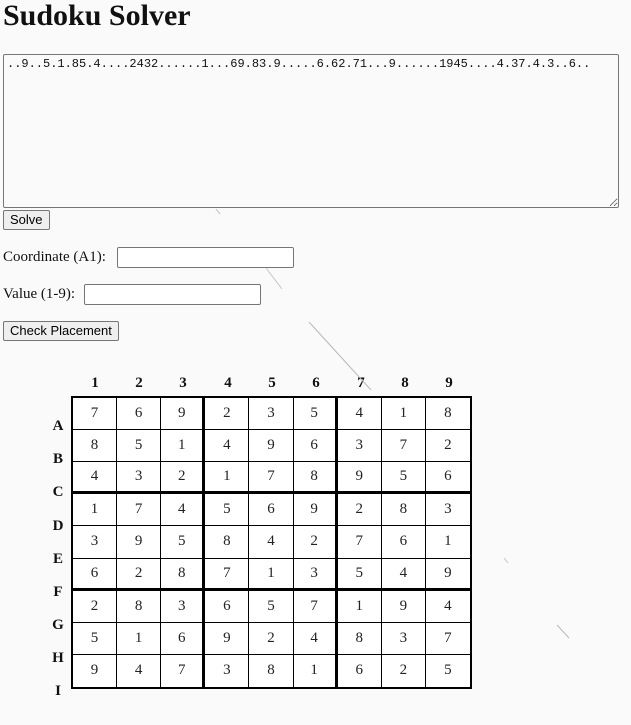 The image size is (631, 725). What do you see at coordinates (57, 459) in the screenshot?
I see `row-header: B` at bounding box center [57, 459].